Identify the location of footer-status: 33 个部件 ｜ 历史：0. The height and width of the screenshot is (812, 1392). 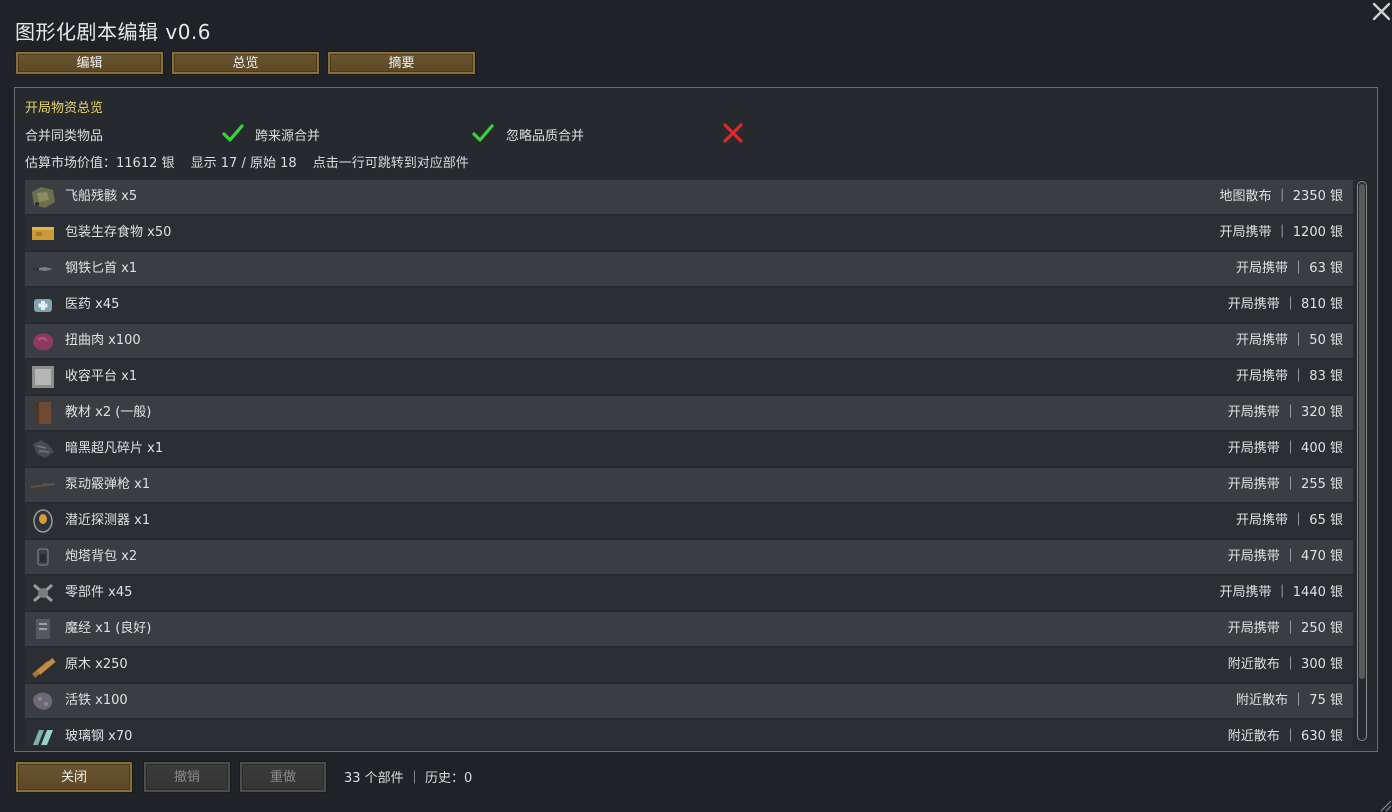
(408, 778).